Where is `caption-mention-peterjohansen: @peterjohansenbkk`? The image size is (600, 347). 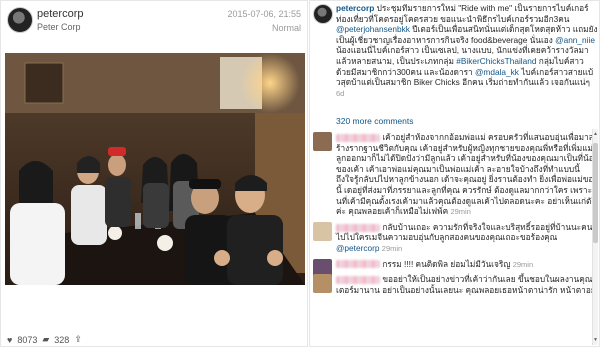
caption-mention-peterjohansen: @peterjohansenbkk is located at coordinates (373, 29).